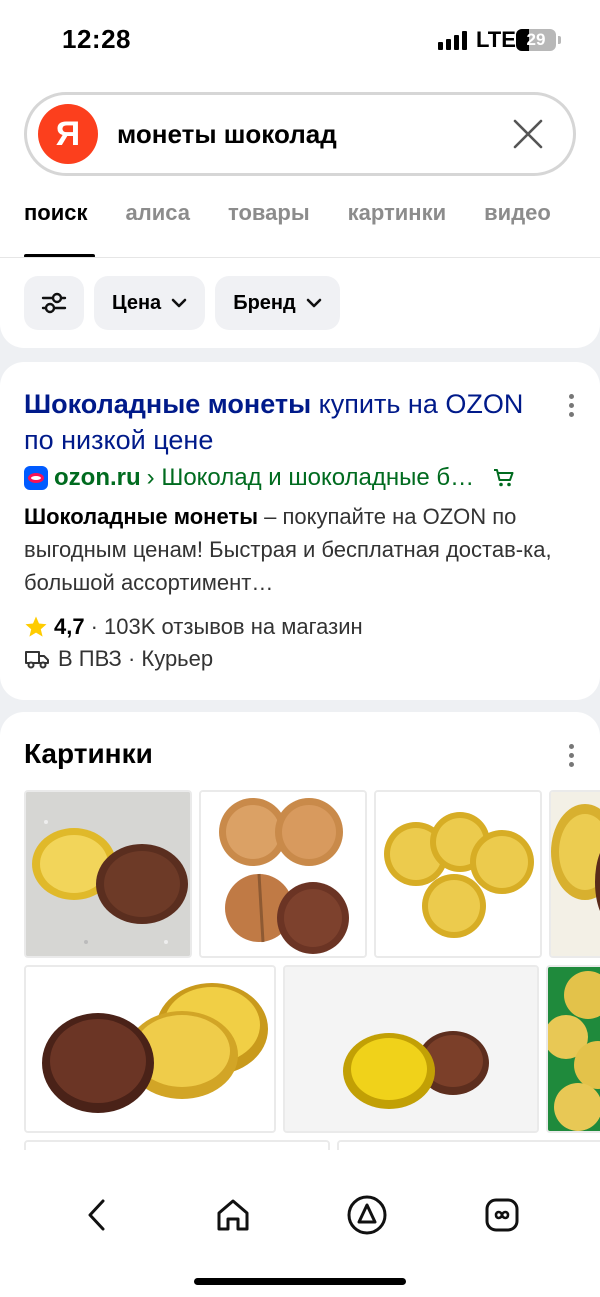 Image resolution: width=600 pixels, height=1297 pixels. Describe the element at coordinates (300, 40) in the screenshot. I see `status-bar: 12:28 LTE 29` at that location.